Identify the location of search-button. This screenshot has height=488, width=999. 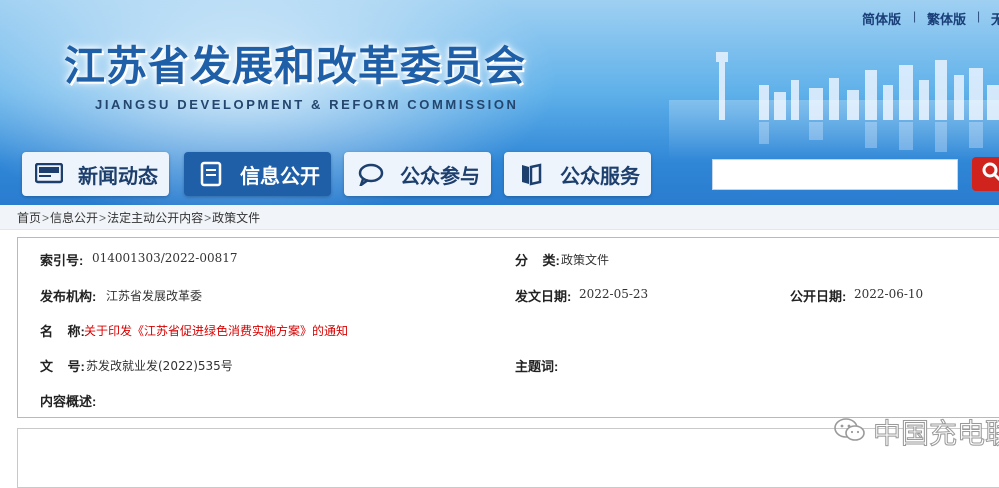
(985, 174).